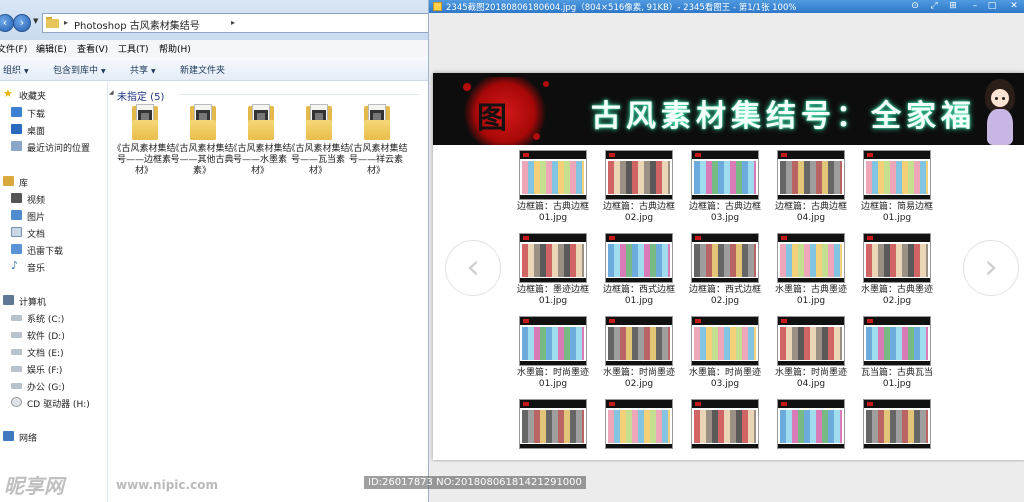 Image resolution: width=1024 pixels, height=502 pixels. I want to click on breadcrumb-current: Photoshop 古风素材集结号, so click(137, 24).